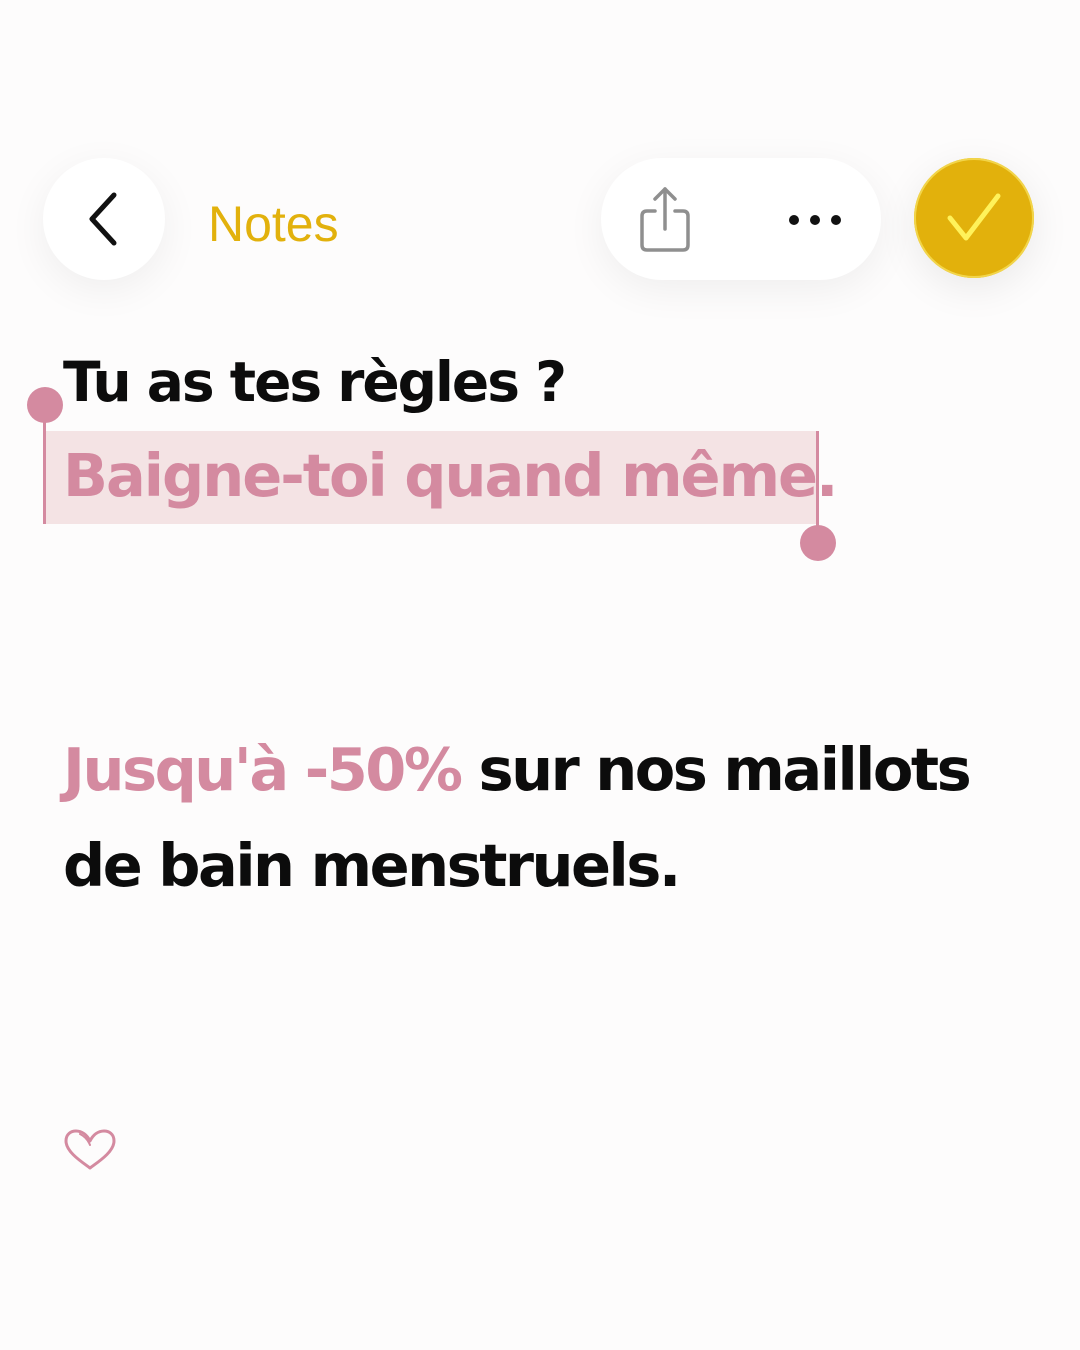  I want to click on back-label: Notes, so click(273, 224).